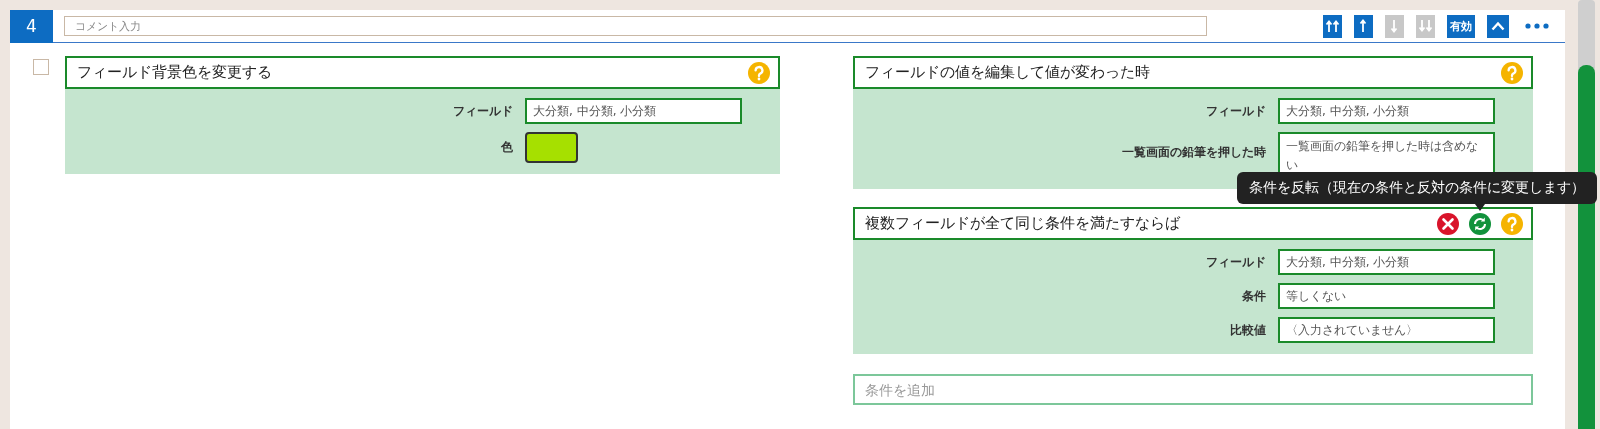  What do you see at coordinates (507, 147) in the screenshot?
I see `field-label: 色` at bounding box center [507, 147].